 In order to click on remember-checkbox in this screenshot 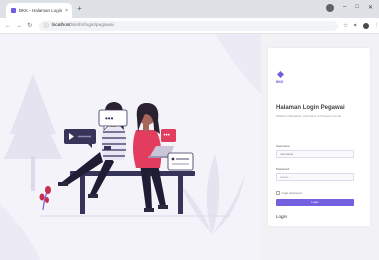, I will do `click(278, 193)`.